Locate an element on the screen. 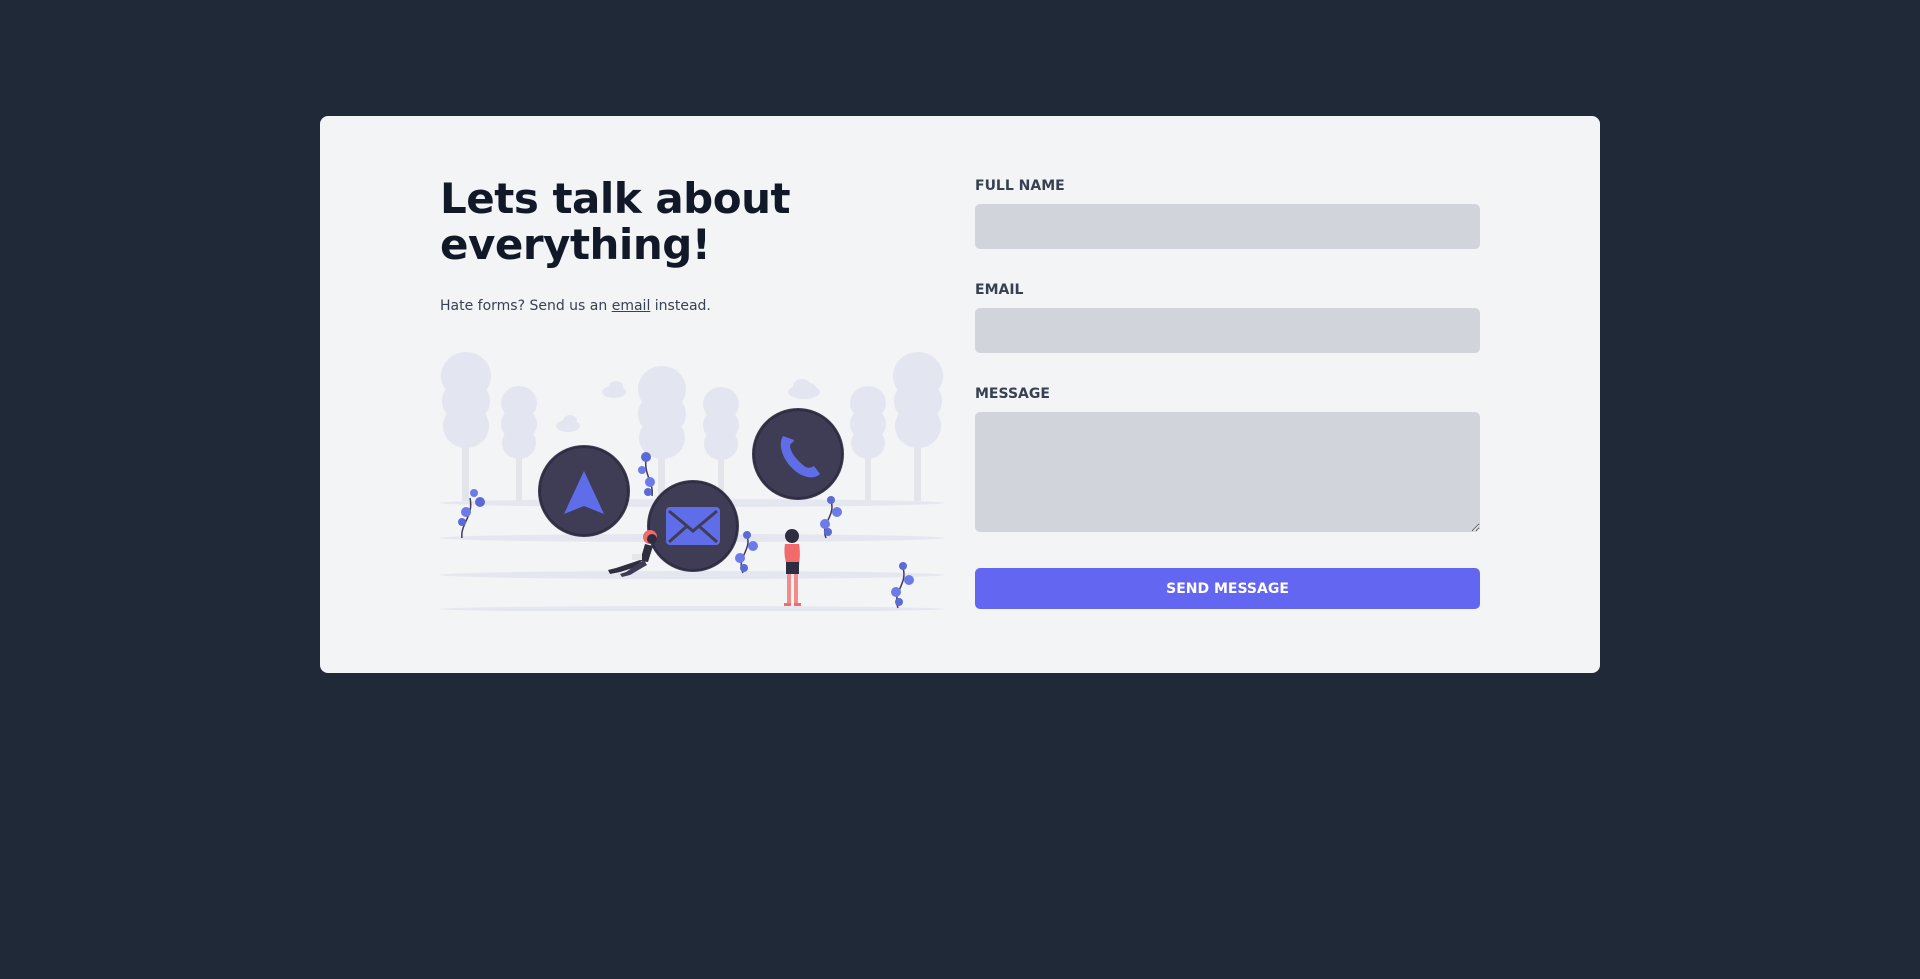 The width and height of the screenshot is (1920, 979). full-name-input is located at coordinates (1227, 226).